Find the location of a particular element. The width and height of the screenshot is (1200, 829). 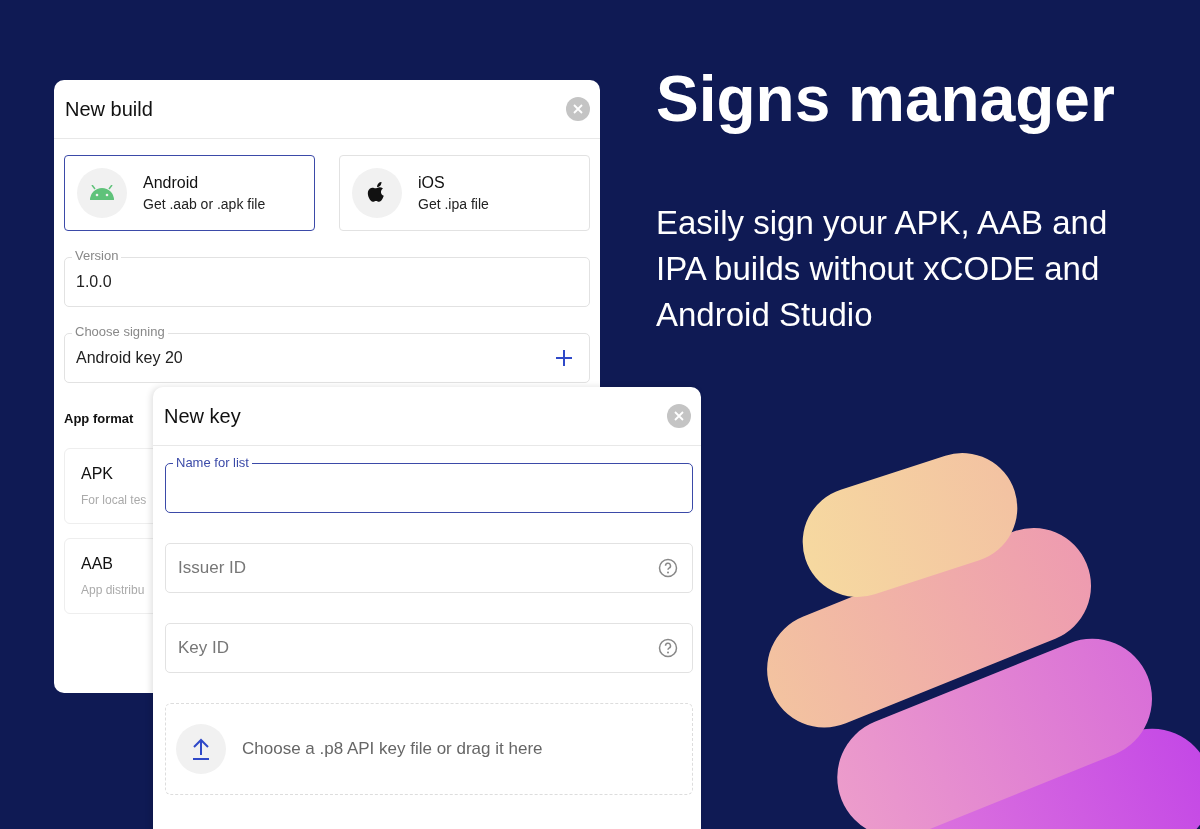

upload-instructions: Choose a .p8 API key file or drag it here is located at coordinates (392, 749).